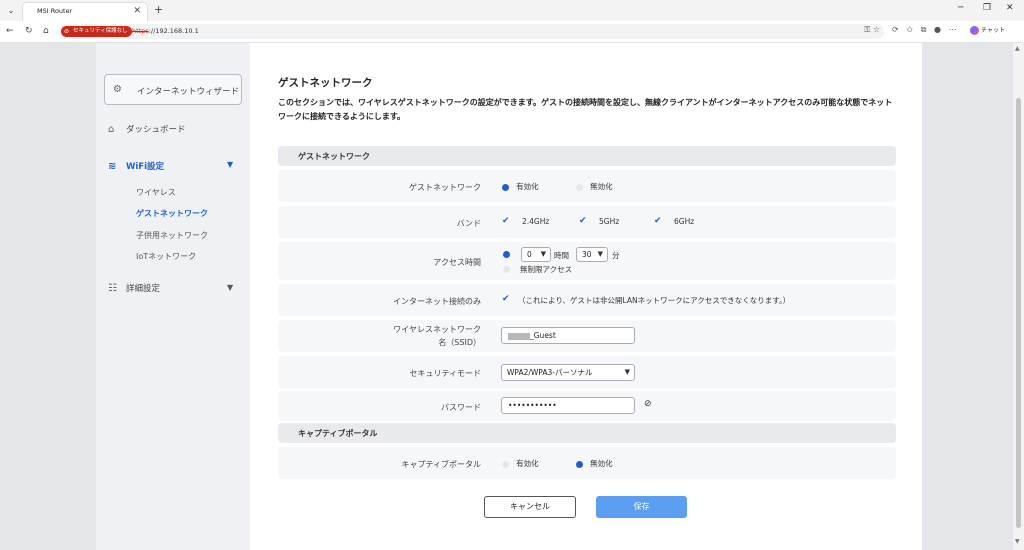 The width and height of the screenshot is (1024, 550). What do you see at coordinates (55, 11) in the screenshot?
I see `tab-title: MSI Router` at bounding box center [55, 11].